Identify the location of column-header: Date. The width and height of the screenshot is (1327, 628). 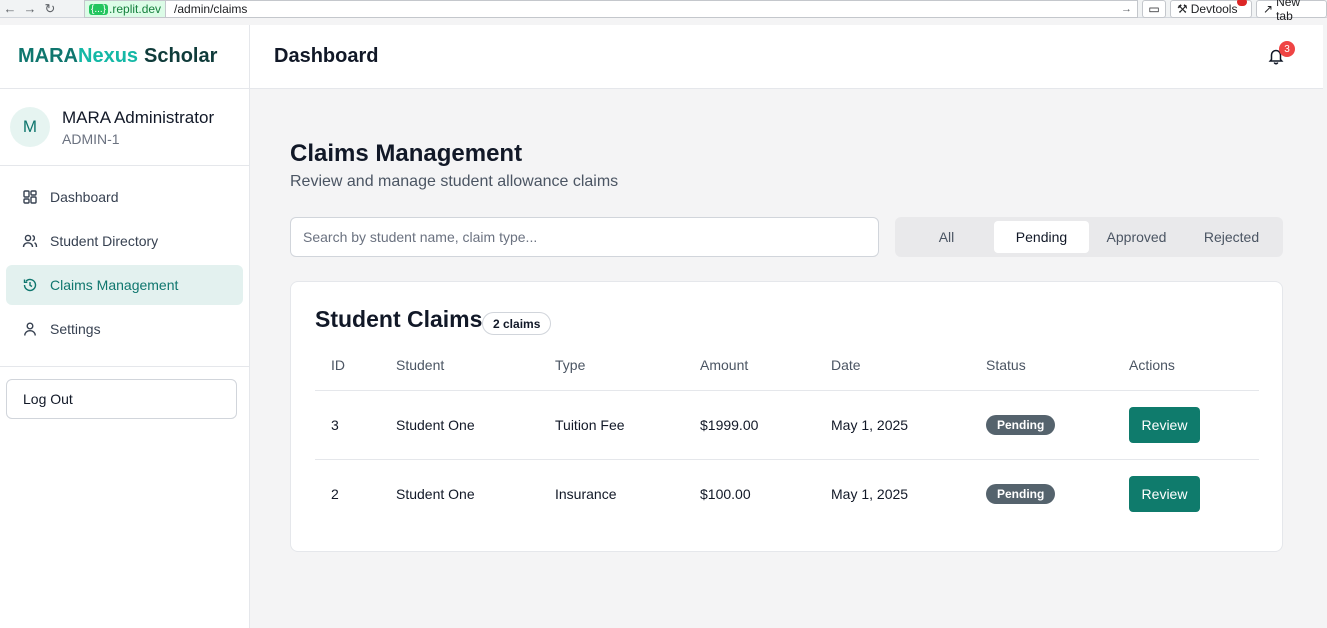
(892, 365).